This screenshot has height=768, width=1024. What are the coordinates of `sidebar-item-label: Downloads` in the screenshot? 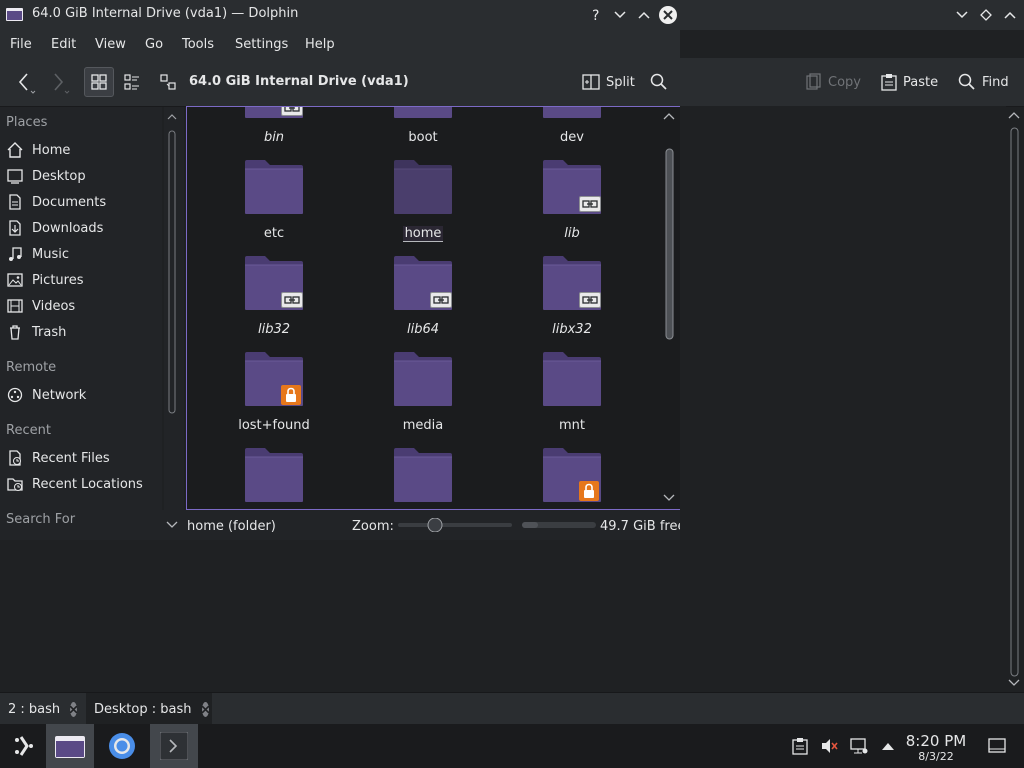 It's located at (68, 228).